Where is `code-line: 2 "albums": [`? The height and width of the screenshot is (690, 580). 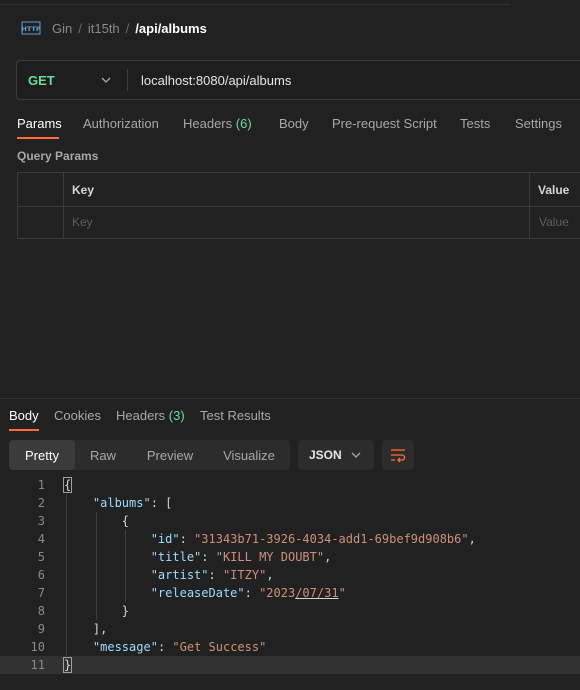
code-line: 2 "albums": [ is located at coordinates (290, 503).